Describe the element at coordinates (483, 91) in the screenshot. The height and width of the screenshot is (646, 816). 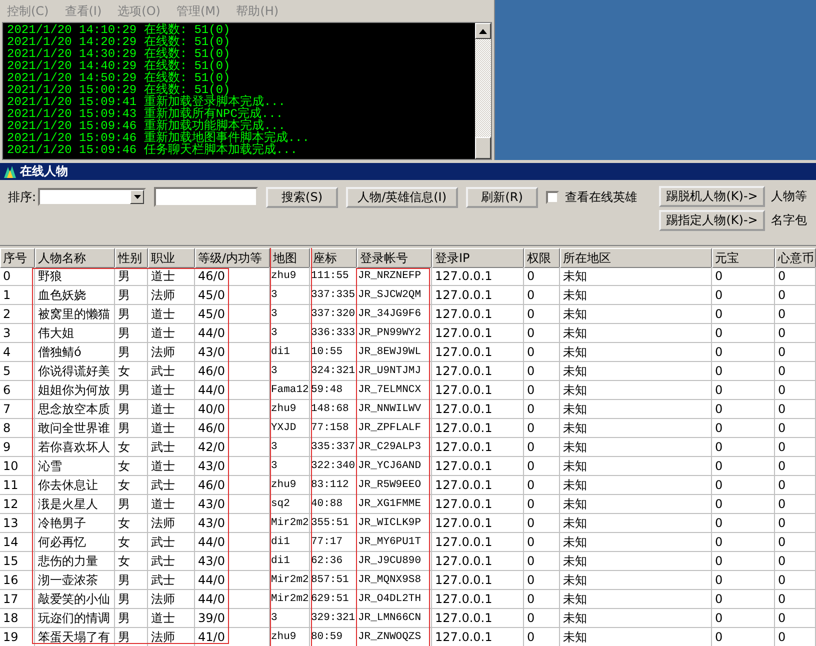
I see `scrollbar` at that location.